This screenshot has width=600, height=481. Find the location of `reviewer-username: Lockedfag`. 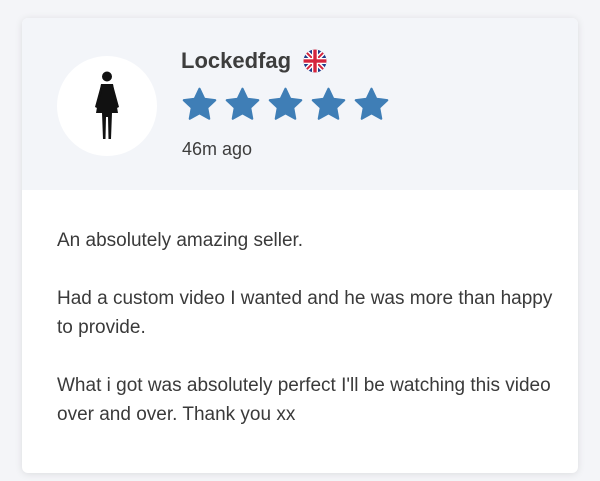

reviewer-username: Lockedfag is located at coordinates (236, 61).